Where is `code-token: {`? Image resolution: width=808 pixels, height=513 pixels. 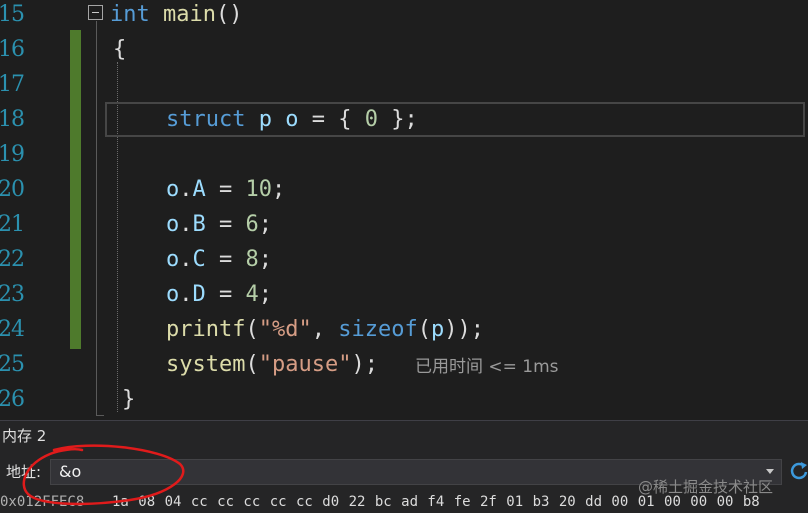 code-token: { is located at coordinates (120, 49).